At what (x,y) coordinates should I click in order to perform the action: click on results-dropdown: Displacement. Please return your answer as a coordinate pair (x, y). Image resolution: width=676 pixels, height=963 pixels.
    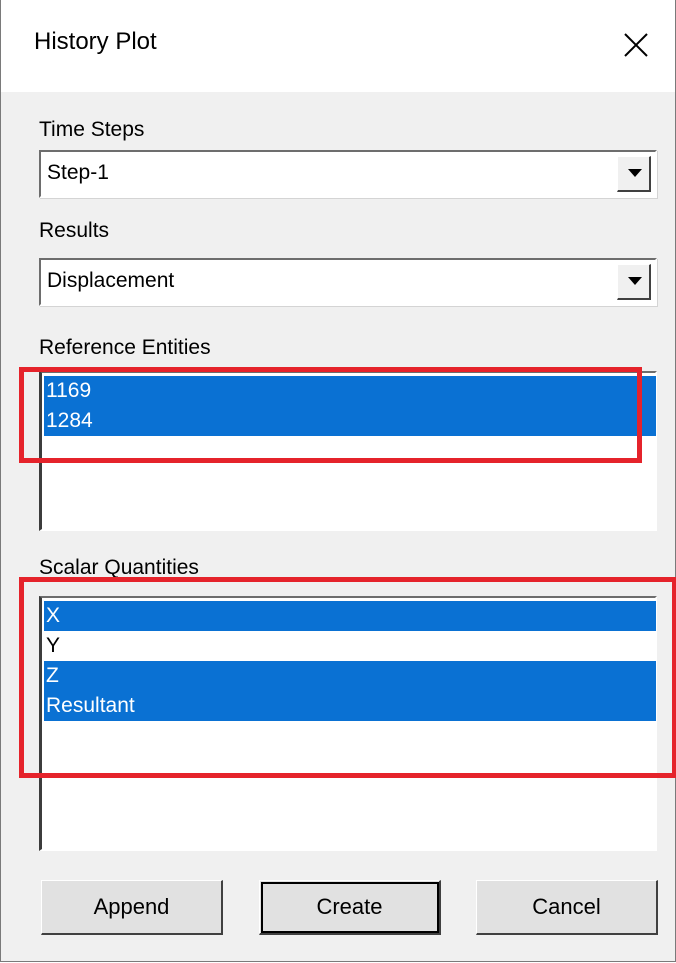
    Looking at the image, I should click on (348, 282).